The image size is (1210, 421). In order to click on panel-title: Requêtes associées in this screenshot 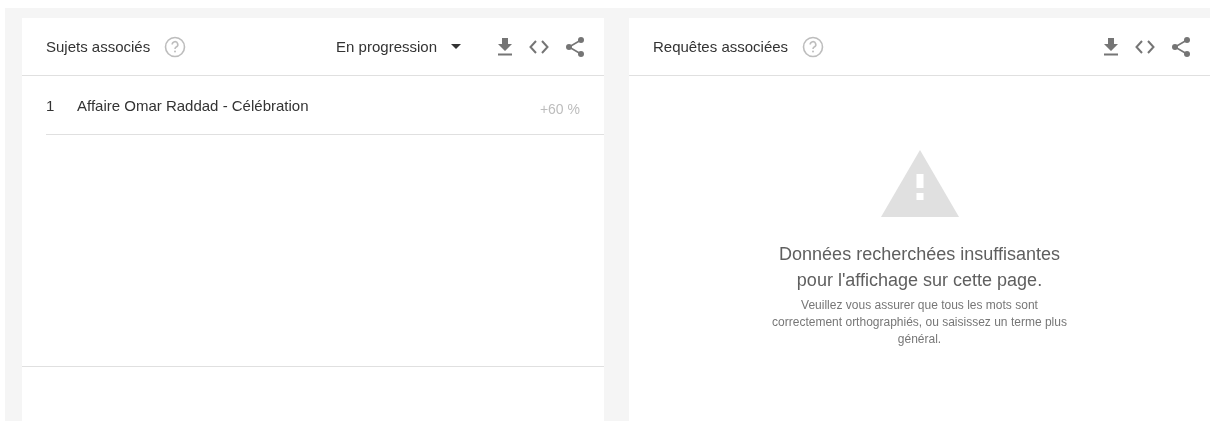, I will do `click(721, 46)`.